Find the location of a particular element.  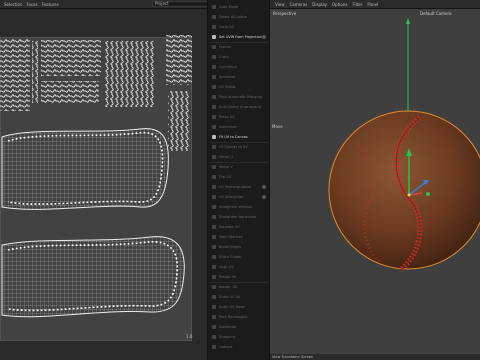

uv-operation-item: Scale UV Up is located at coordinates (239, 297).